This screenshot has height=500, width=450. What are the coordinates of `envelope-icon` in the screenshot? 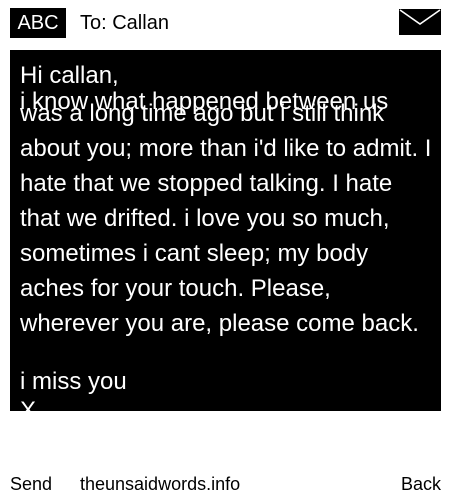 It's located at (420, 22).